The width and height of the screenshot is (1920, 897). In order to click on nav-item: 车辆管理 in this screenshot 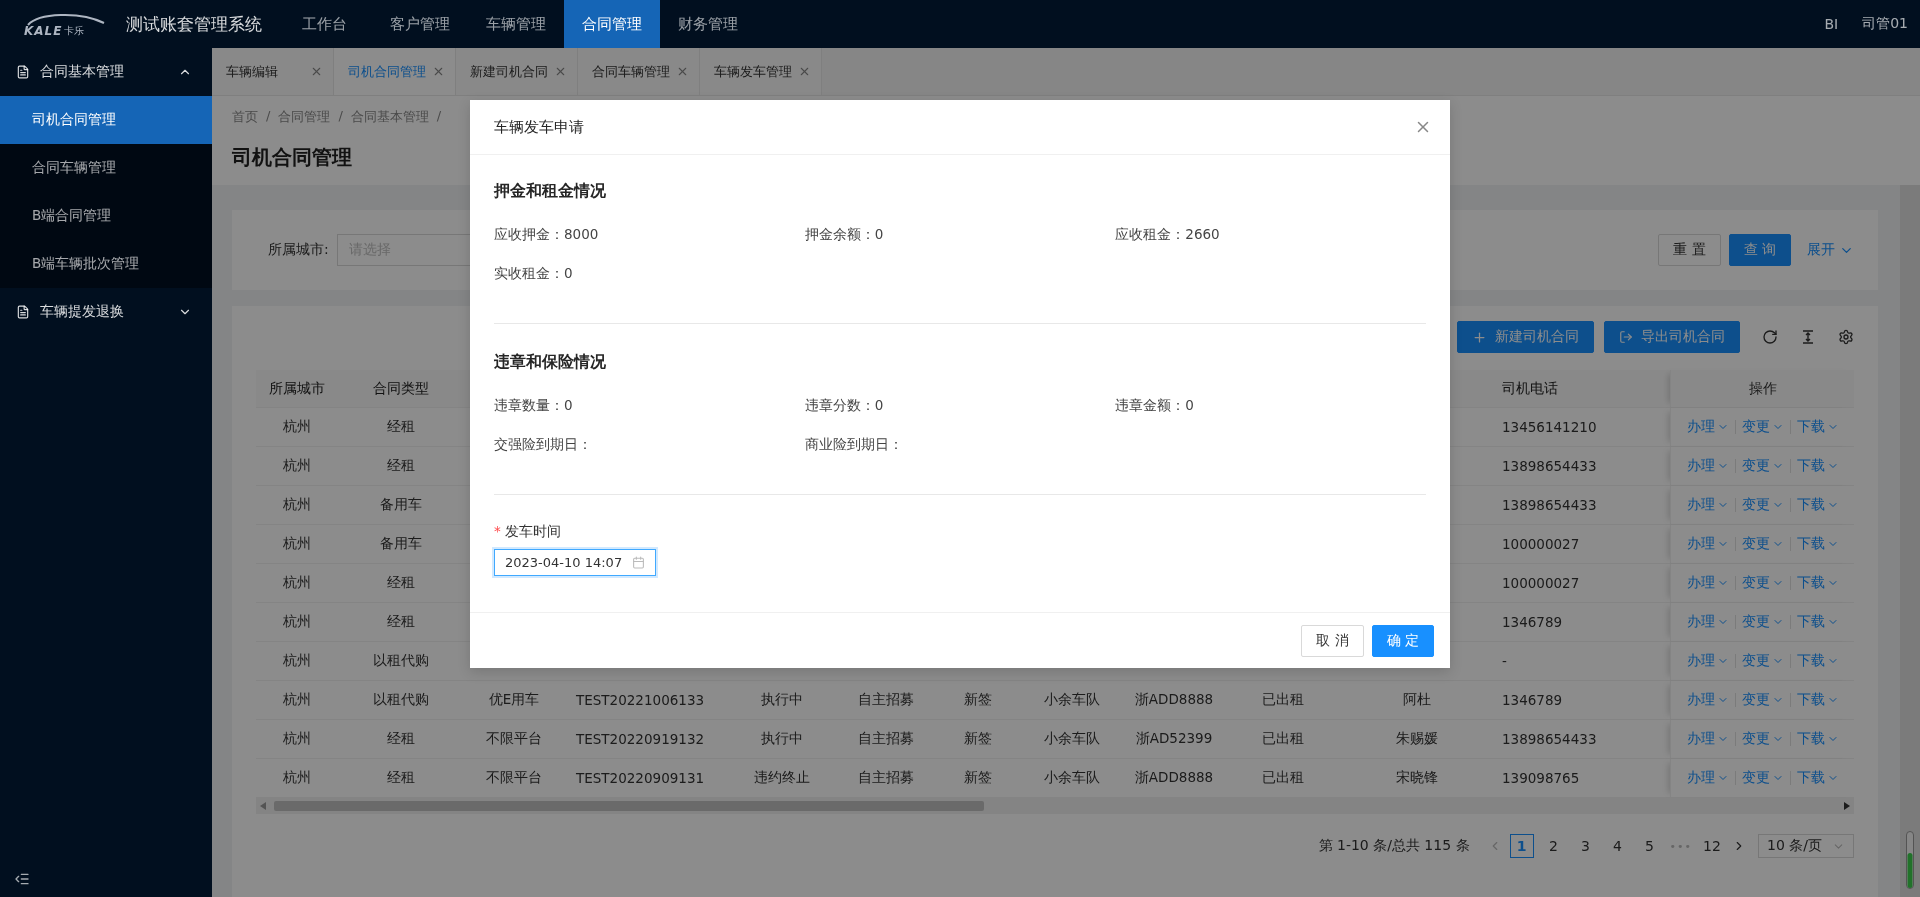, I will do `click(516, 24)`.